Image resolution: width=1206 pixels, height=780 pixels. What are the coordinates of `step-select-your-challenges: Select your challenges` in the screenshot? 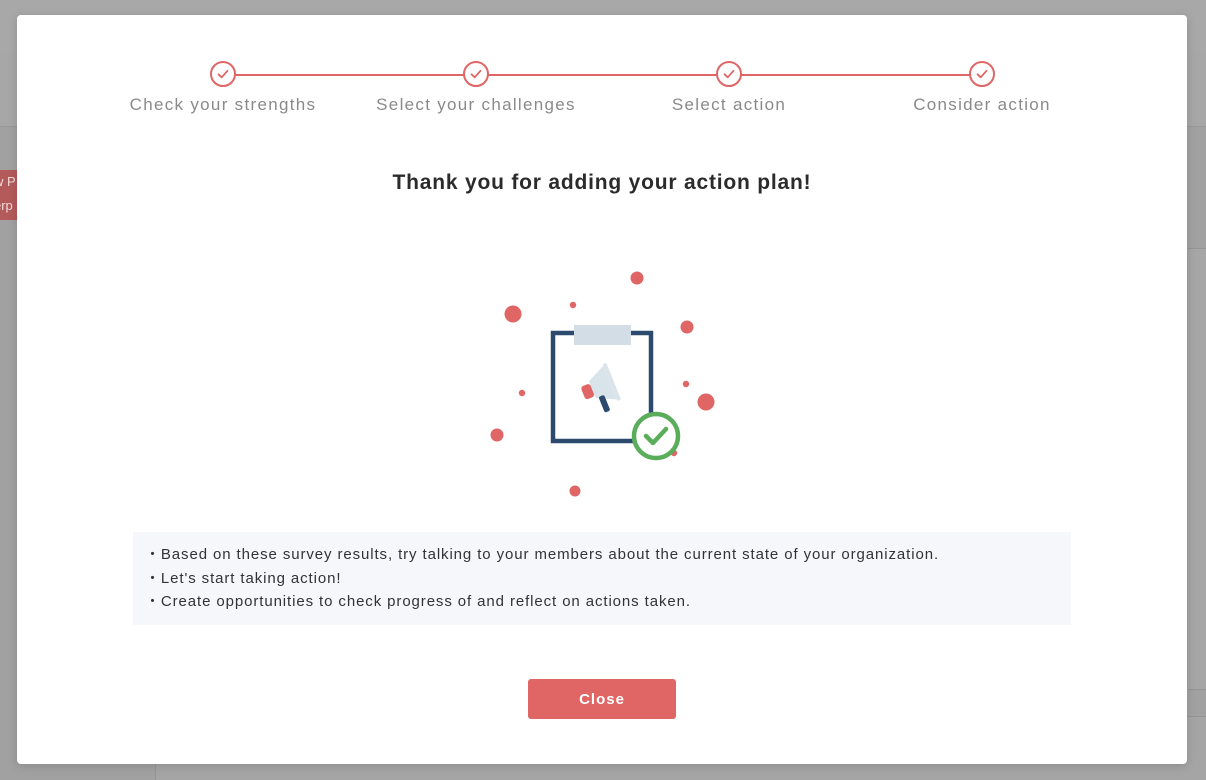 It's located at (476, 88).